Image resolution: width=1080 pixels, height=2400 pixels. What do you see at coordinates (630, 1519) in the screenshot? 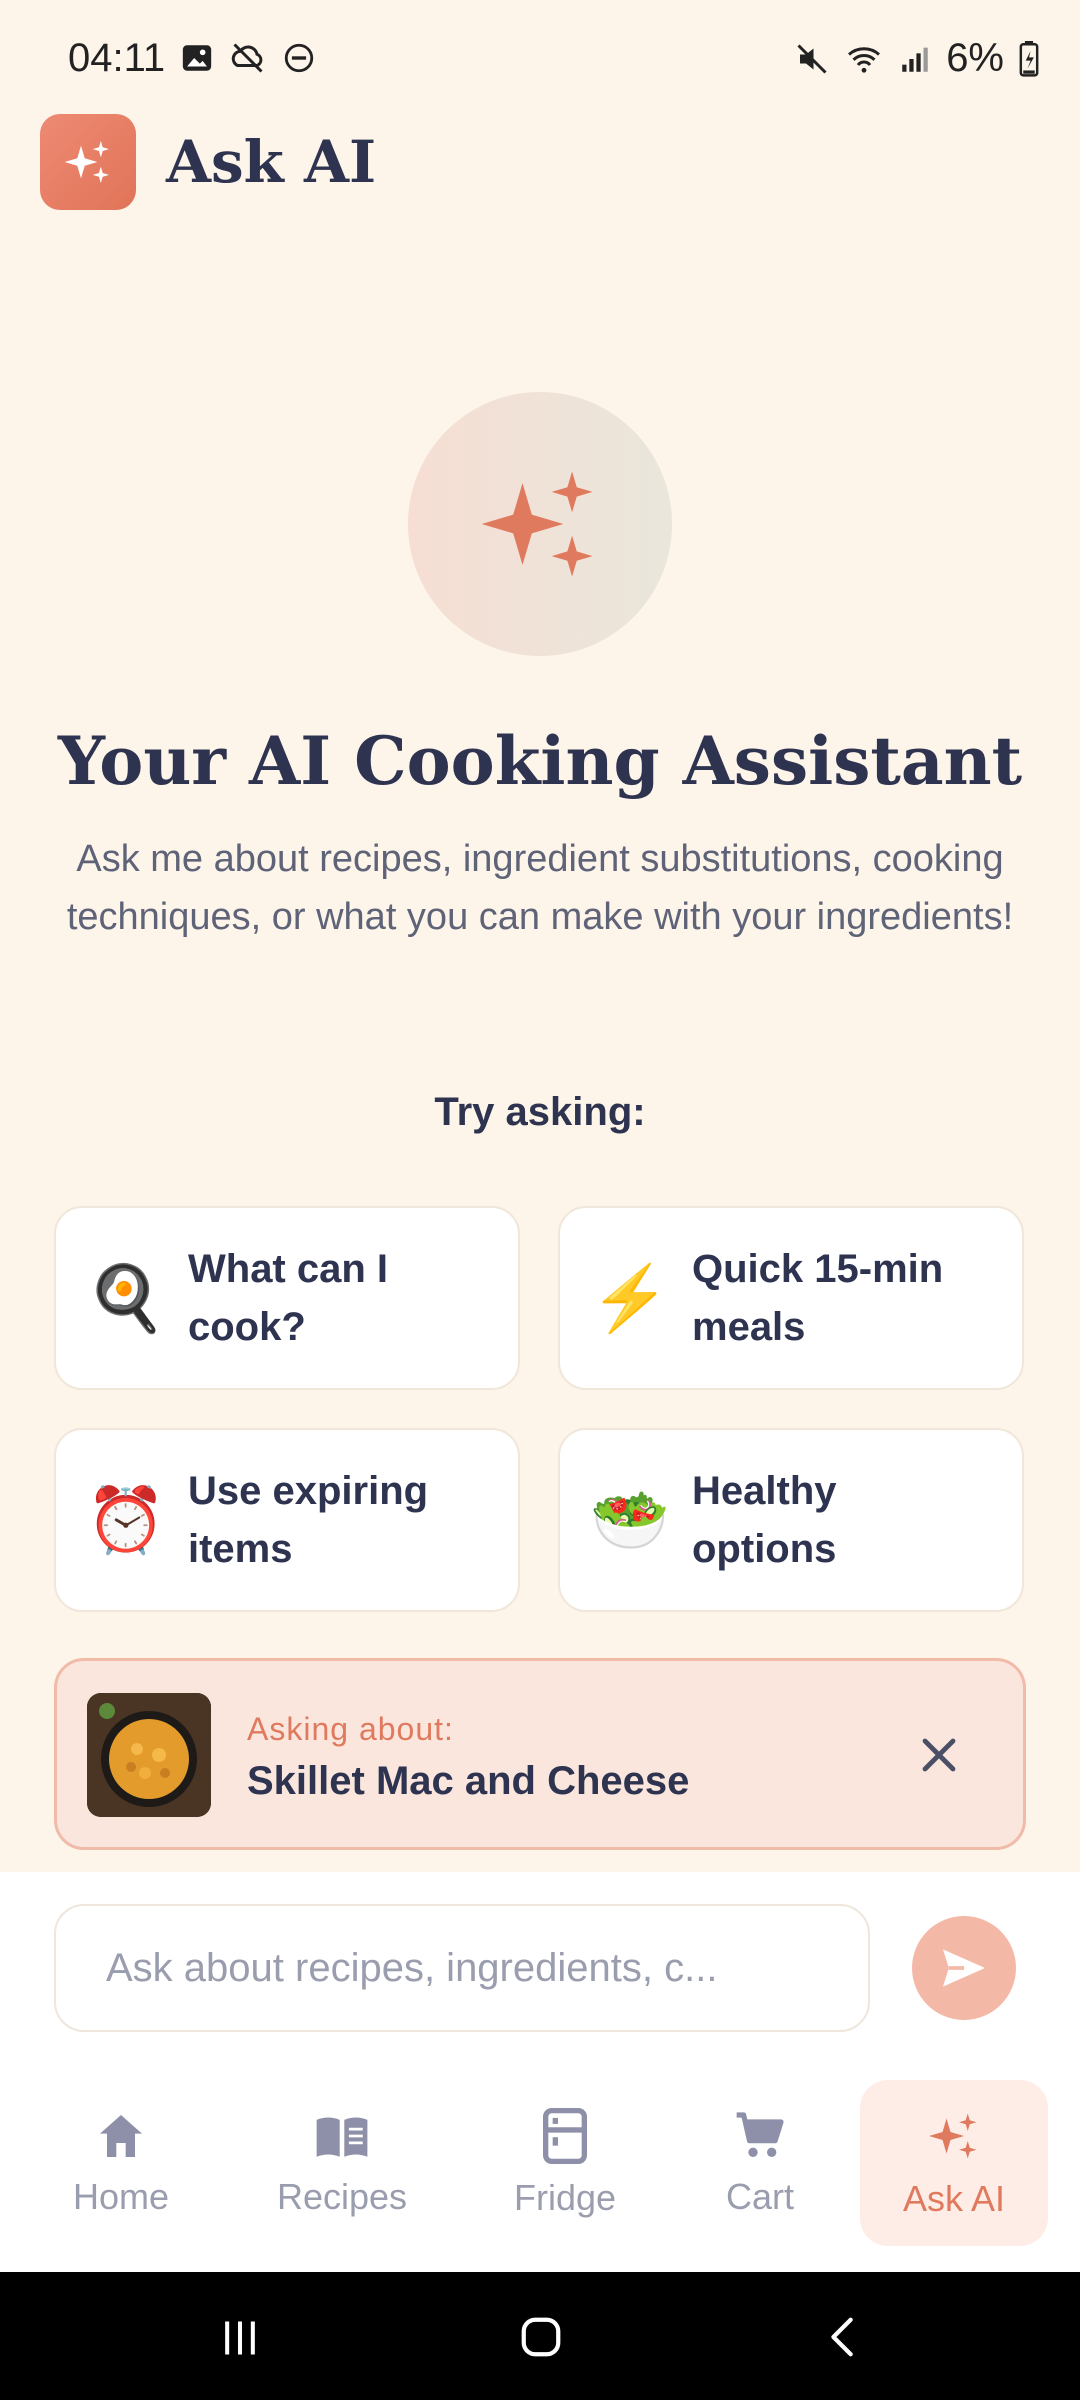
I see `salad-icon: 🥗` at bounding box center [630, 1519].